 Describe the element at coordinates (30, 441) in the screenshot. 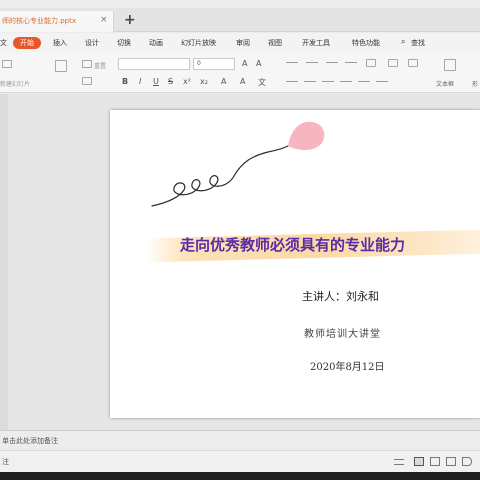

I see `notes-placeholder: 单击此处添加备注` at that location.